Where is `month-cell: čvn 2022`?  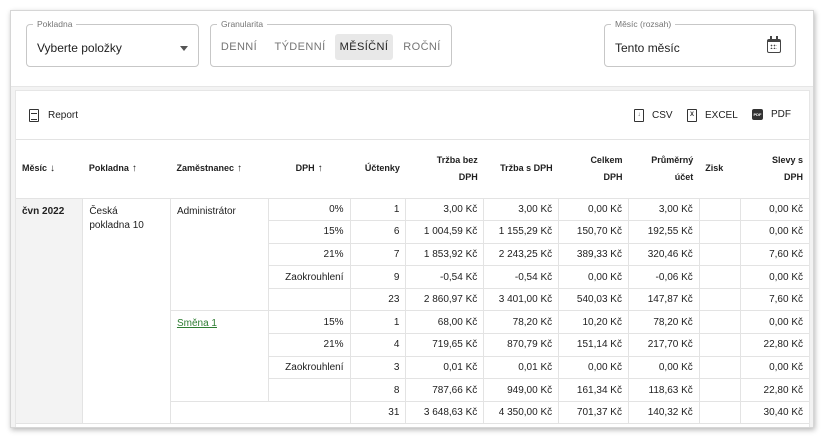
month-cell: čvn 2022 is located at coordinates (50, 311).